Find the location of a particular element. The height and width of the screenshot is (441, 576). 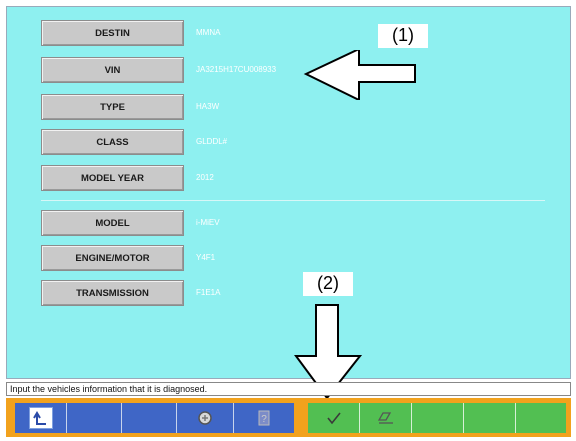

printer-icon is located at coordinates (205, 418).